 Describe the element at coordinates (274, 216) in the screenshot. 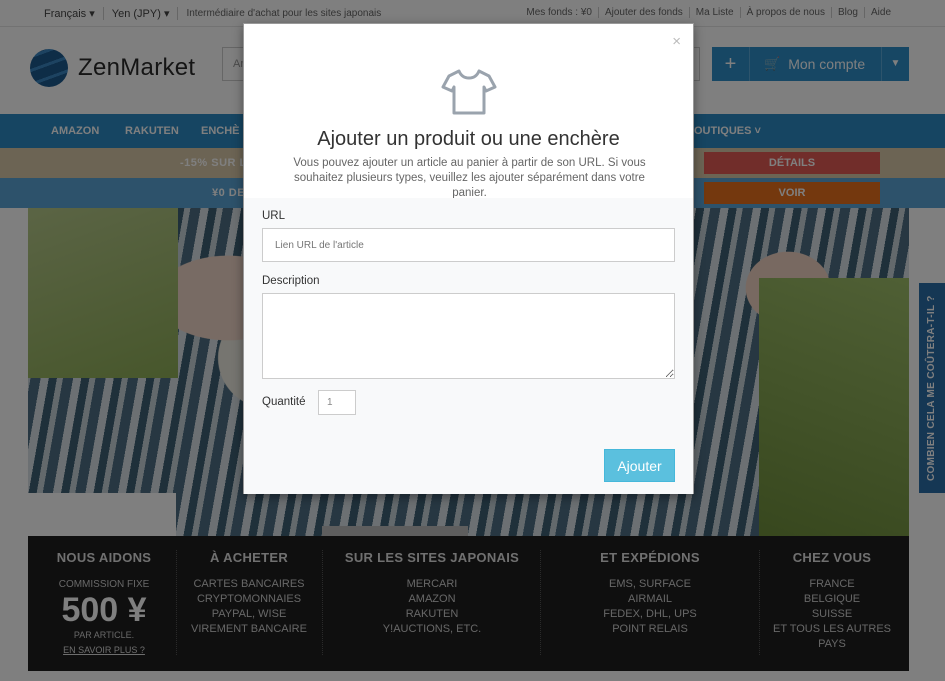

I see `url-label: URL` at that location.